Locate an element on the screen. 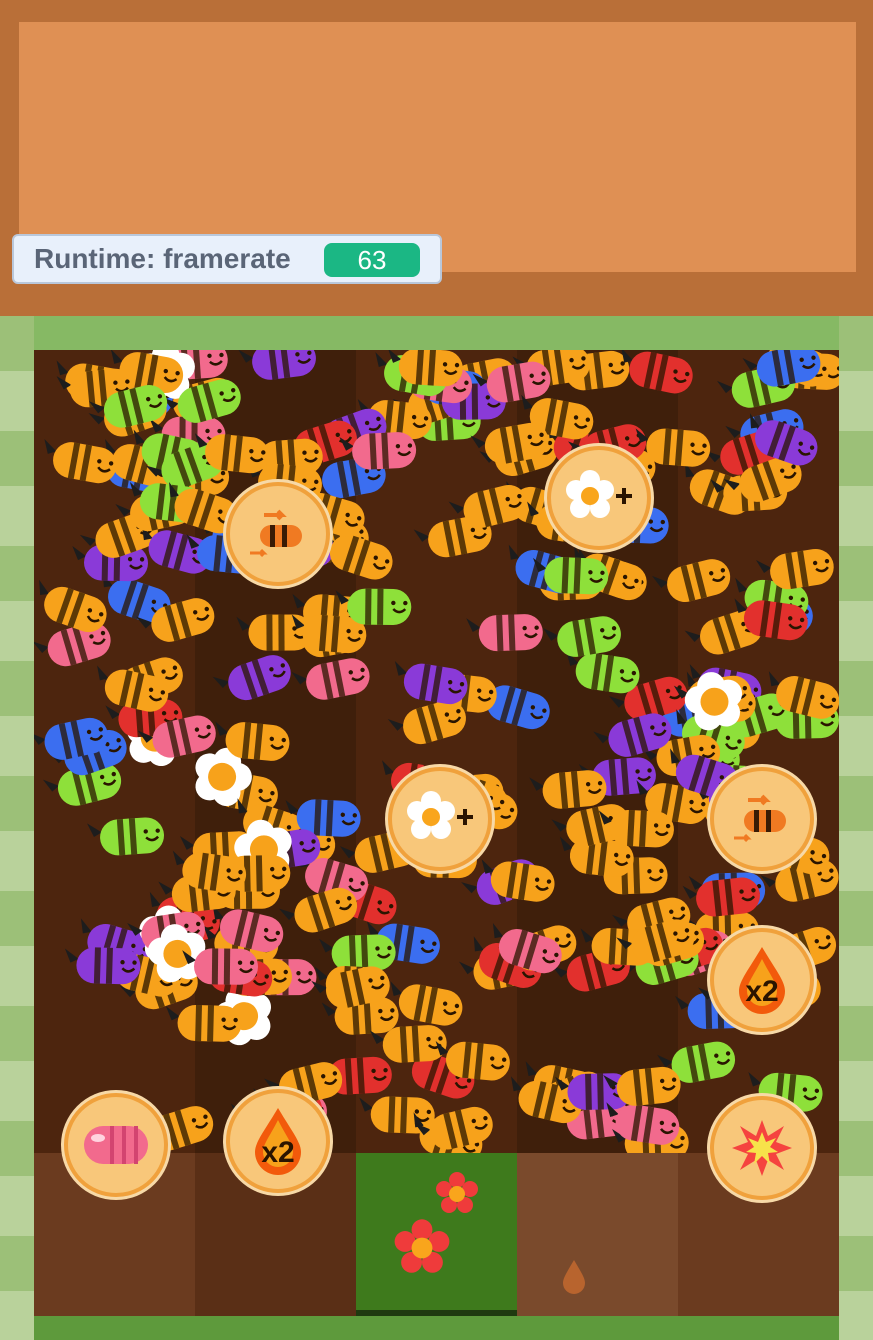 Image resolution: width=873 pixels, height=1340 pixels. honey-drop-icon is located at coordinates (574, 1277).